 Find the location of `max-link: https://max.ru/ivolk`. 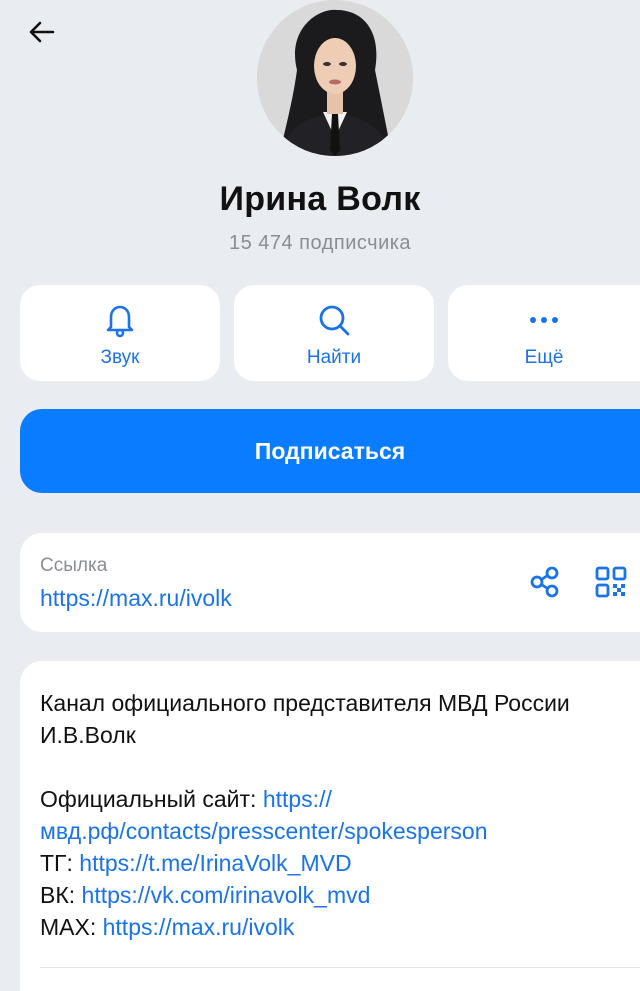

max-link: https://max.ru/ivolk is located at coordinates (199, 927).